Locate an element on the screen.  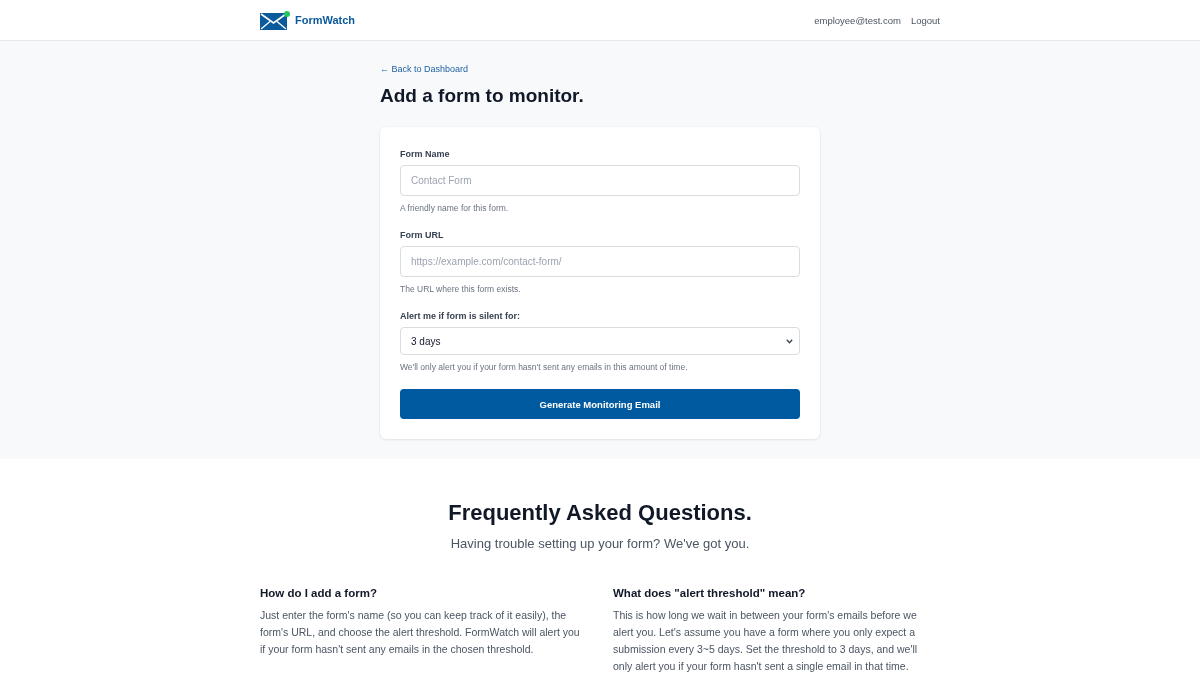
field-label: Alert me if form is silent for: is located at coordinates (461, 316).